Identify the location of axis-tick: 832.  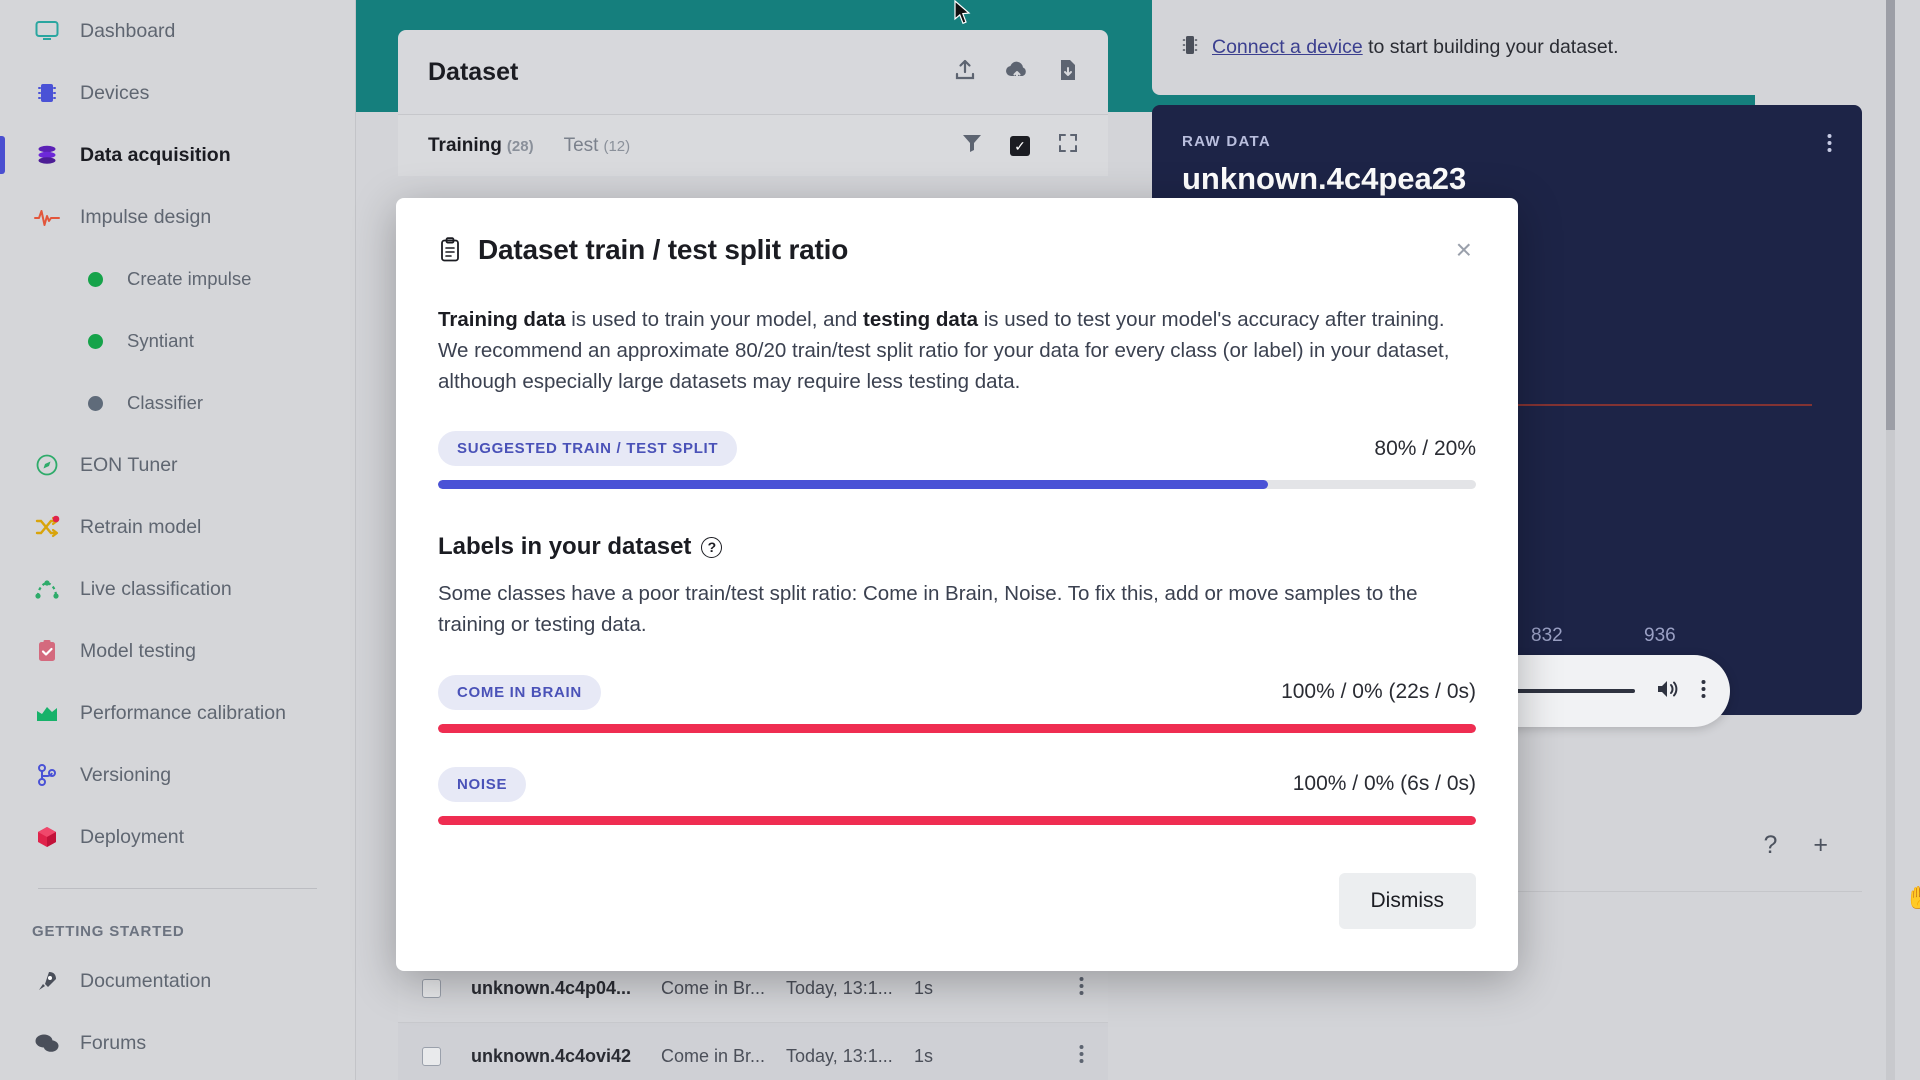
(1547, 635).